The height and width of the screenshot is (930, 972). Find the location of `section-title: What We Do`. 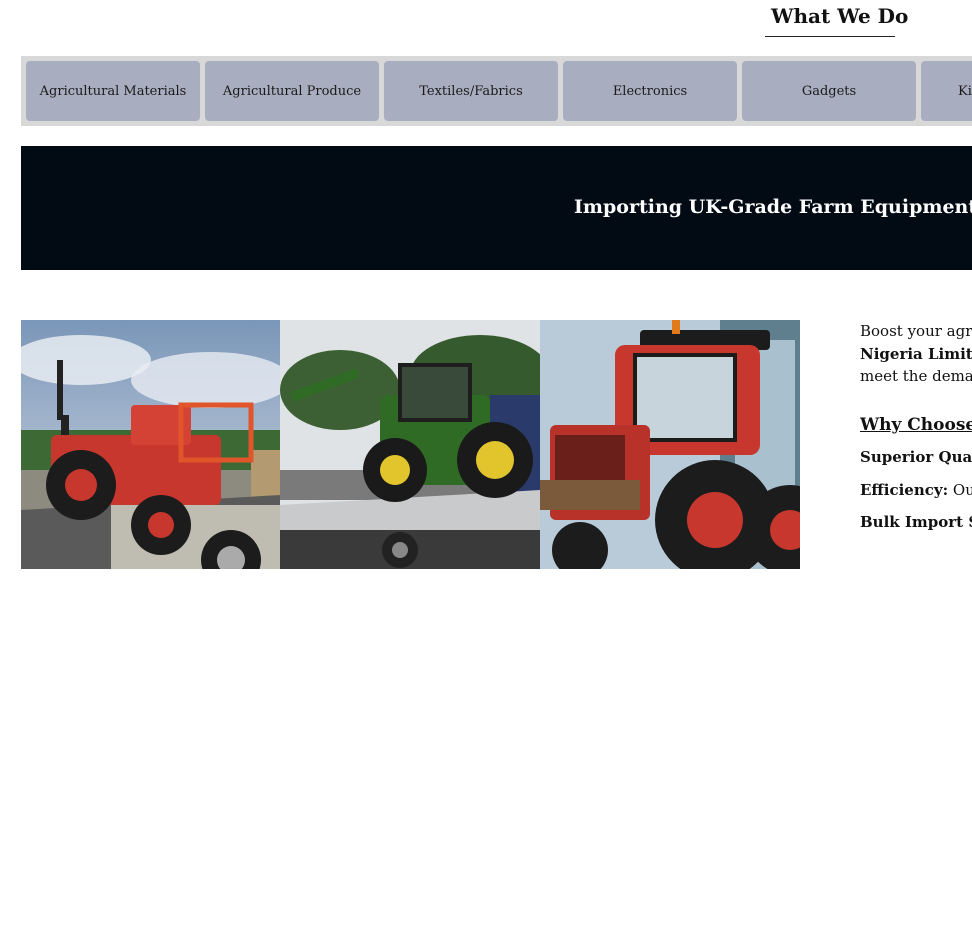

section-title: What We Do is located at coordinates (840, 16).